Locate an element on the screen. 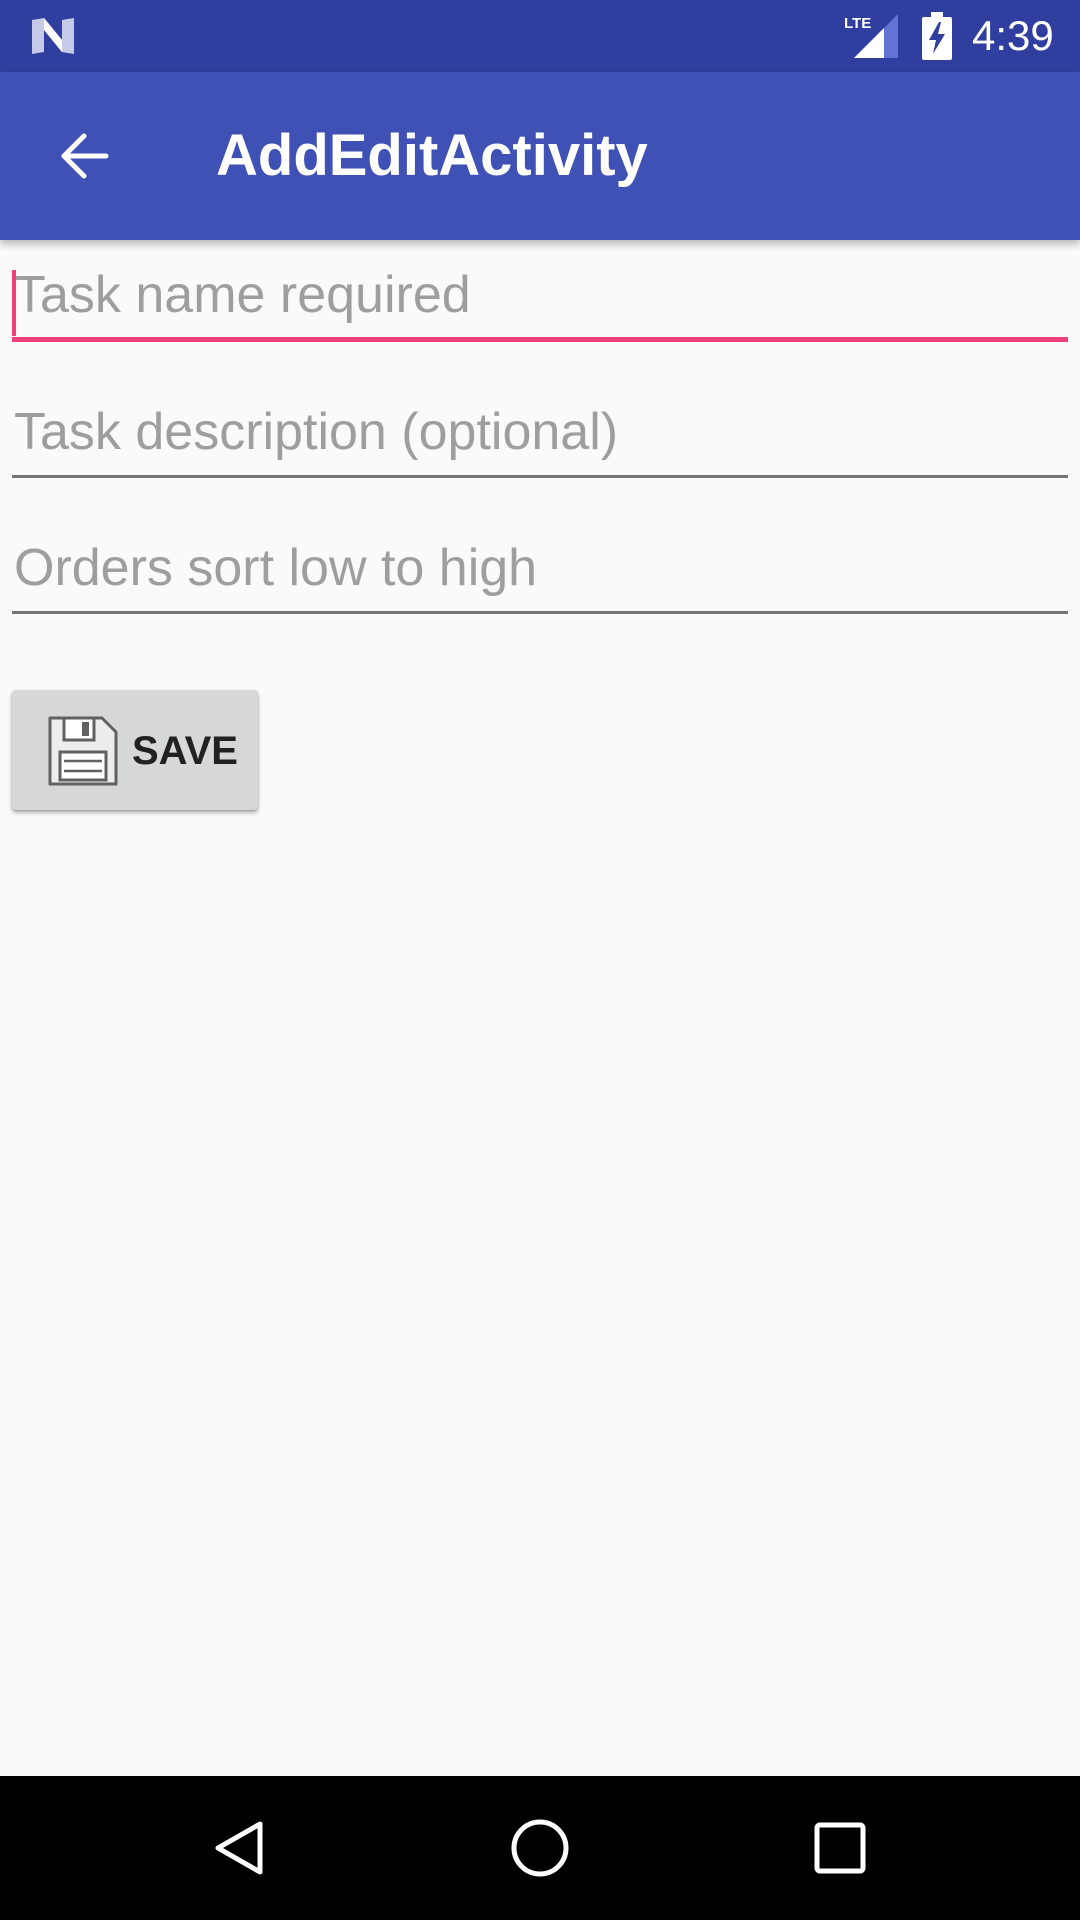  n-logo-icon is located at coordinates (53, 36).